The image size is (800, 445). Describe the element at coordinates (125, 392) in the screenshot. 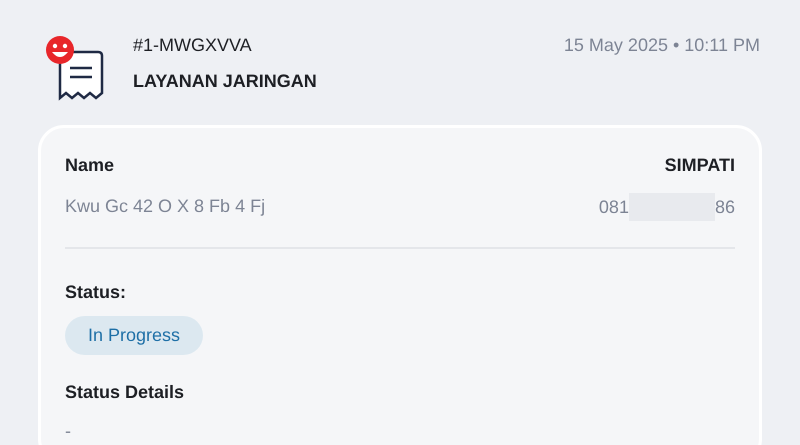

I see `status-details-label: Status Details` at that location.